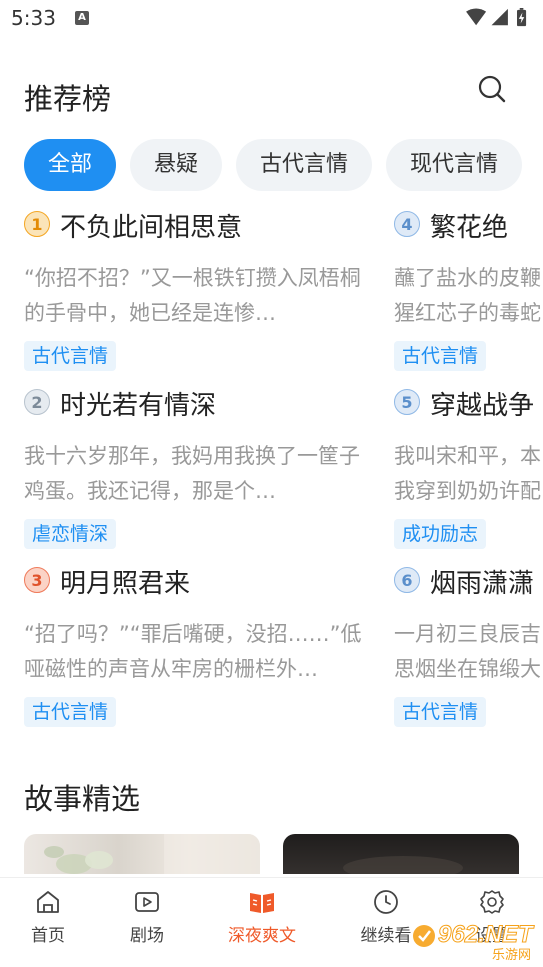 The width and height of the screenshot is (543, 967). Describe the element at coordinates (37, 223) in the screenshot. I see `rank-badge: 1` at that location.